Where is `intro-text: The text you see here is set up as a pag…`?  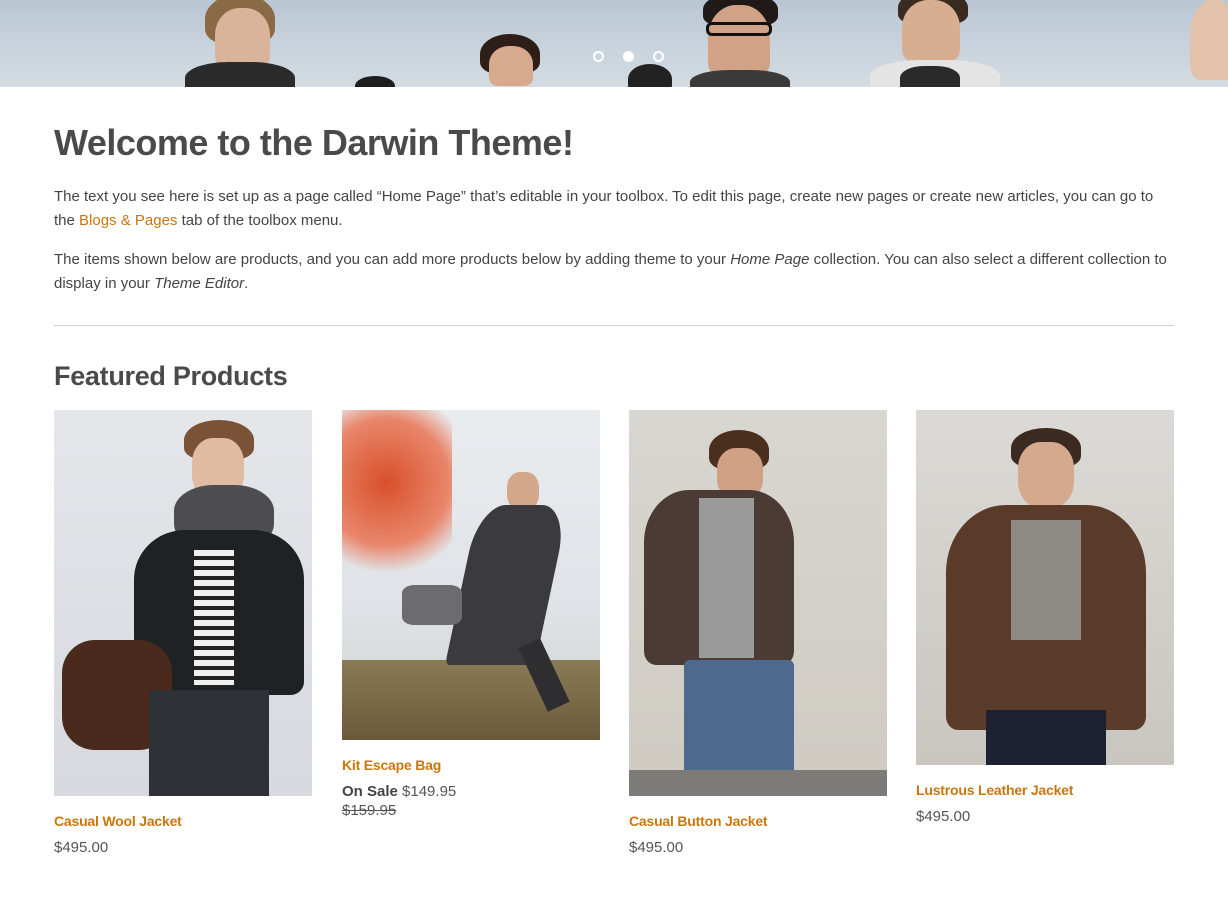
intro-text: The text you see here is set up as a pag… is located at coordinates (614, 240).